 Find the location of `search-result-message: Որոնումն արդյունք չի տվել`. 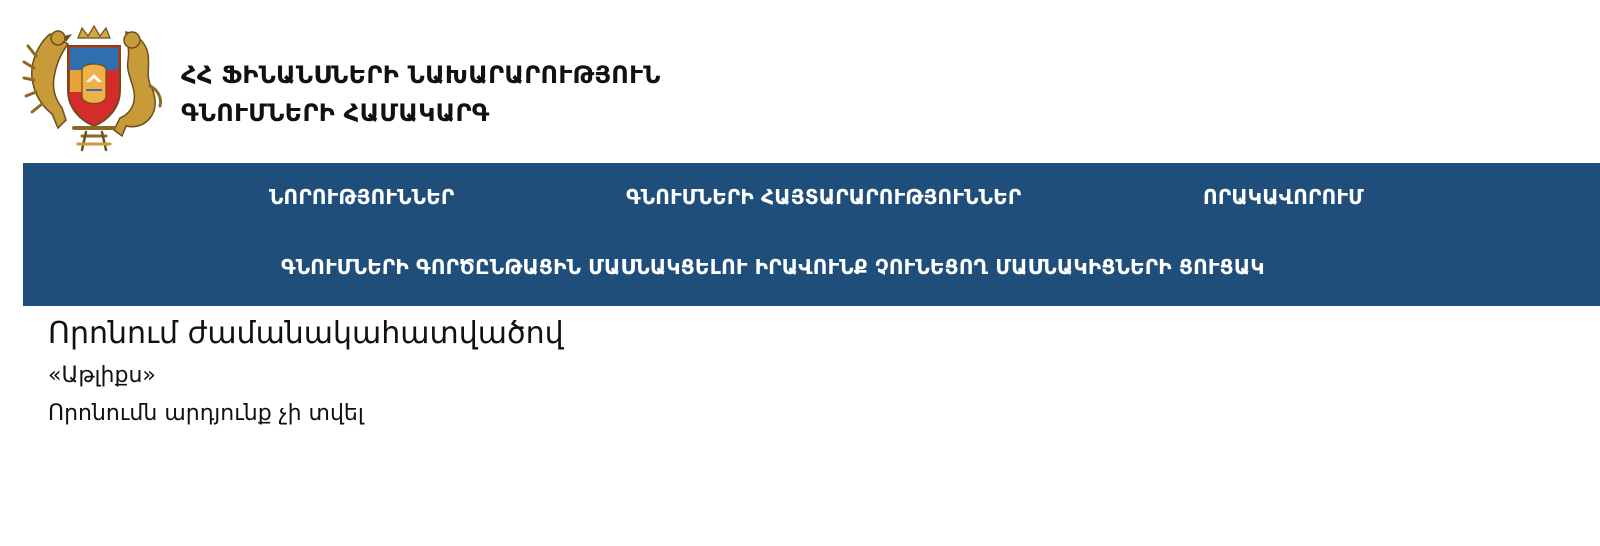

search-result-message: Որոնումն արդյունք չի տվել is located at coordinates (206, 413).